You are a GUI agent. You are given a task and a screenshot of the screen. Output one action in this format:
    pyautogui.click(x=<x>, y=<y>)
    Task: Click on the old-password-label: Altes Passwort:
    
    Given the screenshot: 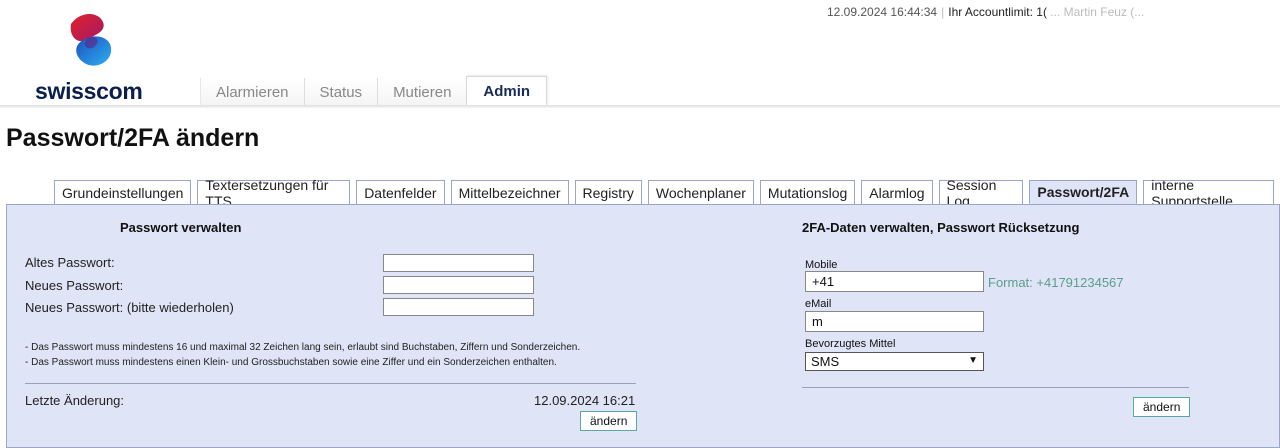 What is the action you would take?
    pyautogui.click(x=70, y=262)
    